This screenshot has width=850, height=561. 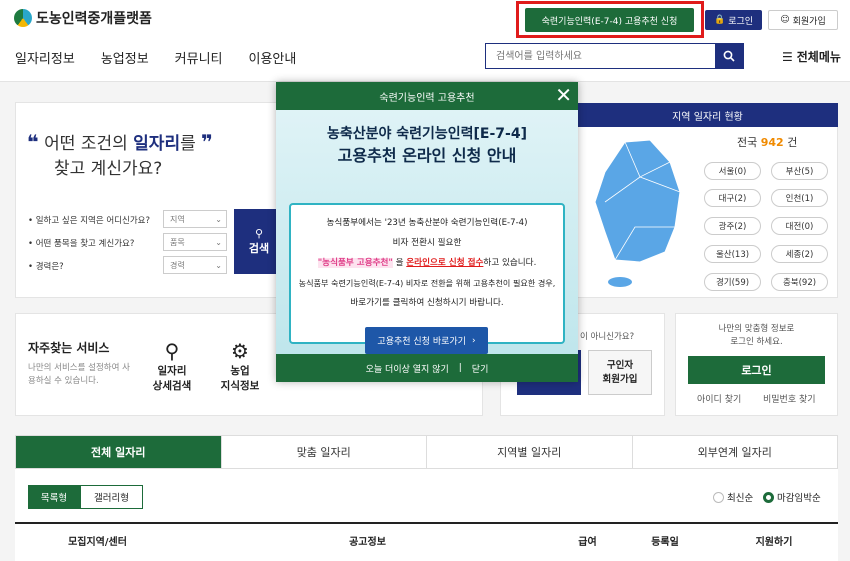 I want to click on table-header: 모집지역/센터 공고정보 급여 등록일 지원하기, so click(x=426, y=539).